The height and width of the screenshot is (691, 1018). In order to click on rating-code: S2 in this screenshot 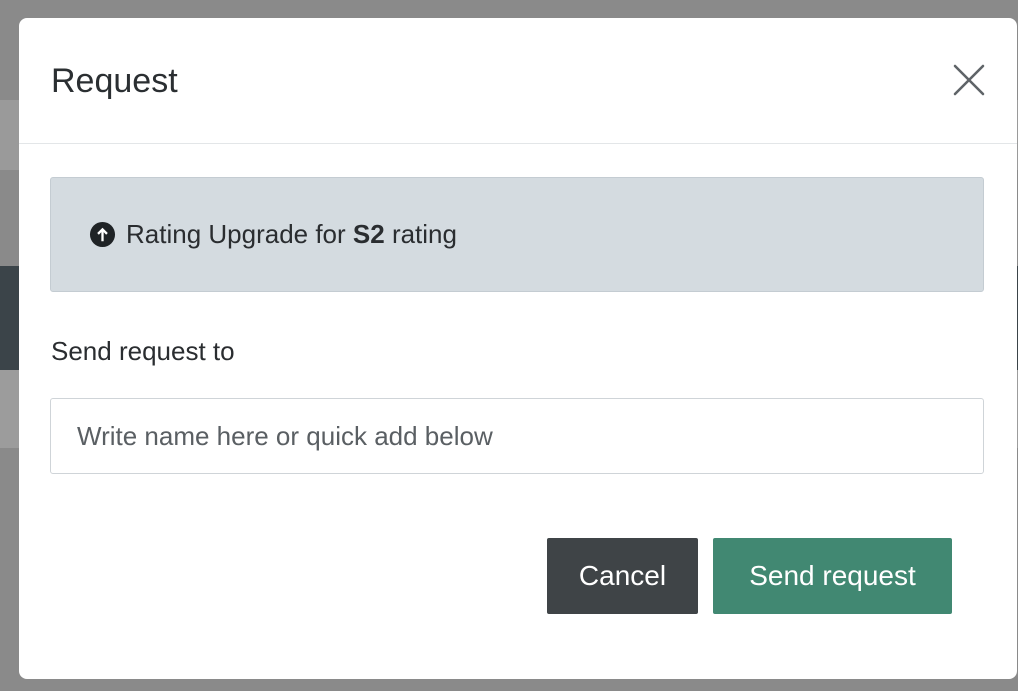, I will do `click(368, 234)`.